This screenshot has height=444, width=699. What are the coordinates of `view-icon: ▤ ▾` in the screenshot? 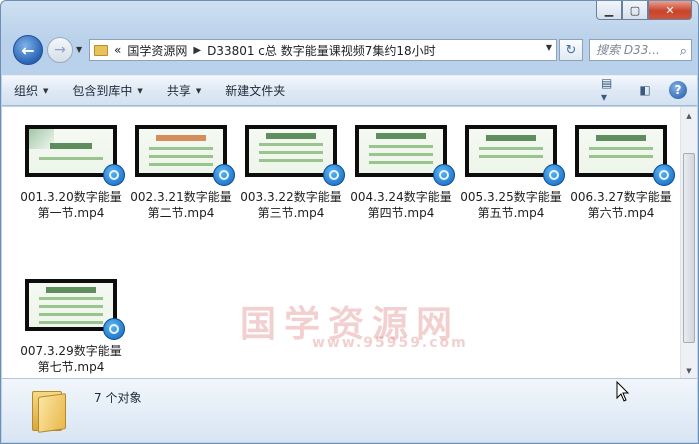 It's located at (607, 90).